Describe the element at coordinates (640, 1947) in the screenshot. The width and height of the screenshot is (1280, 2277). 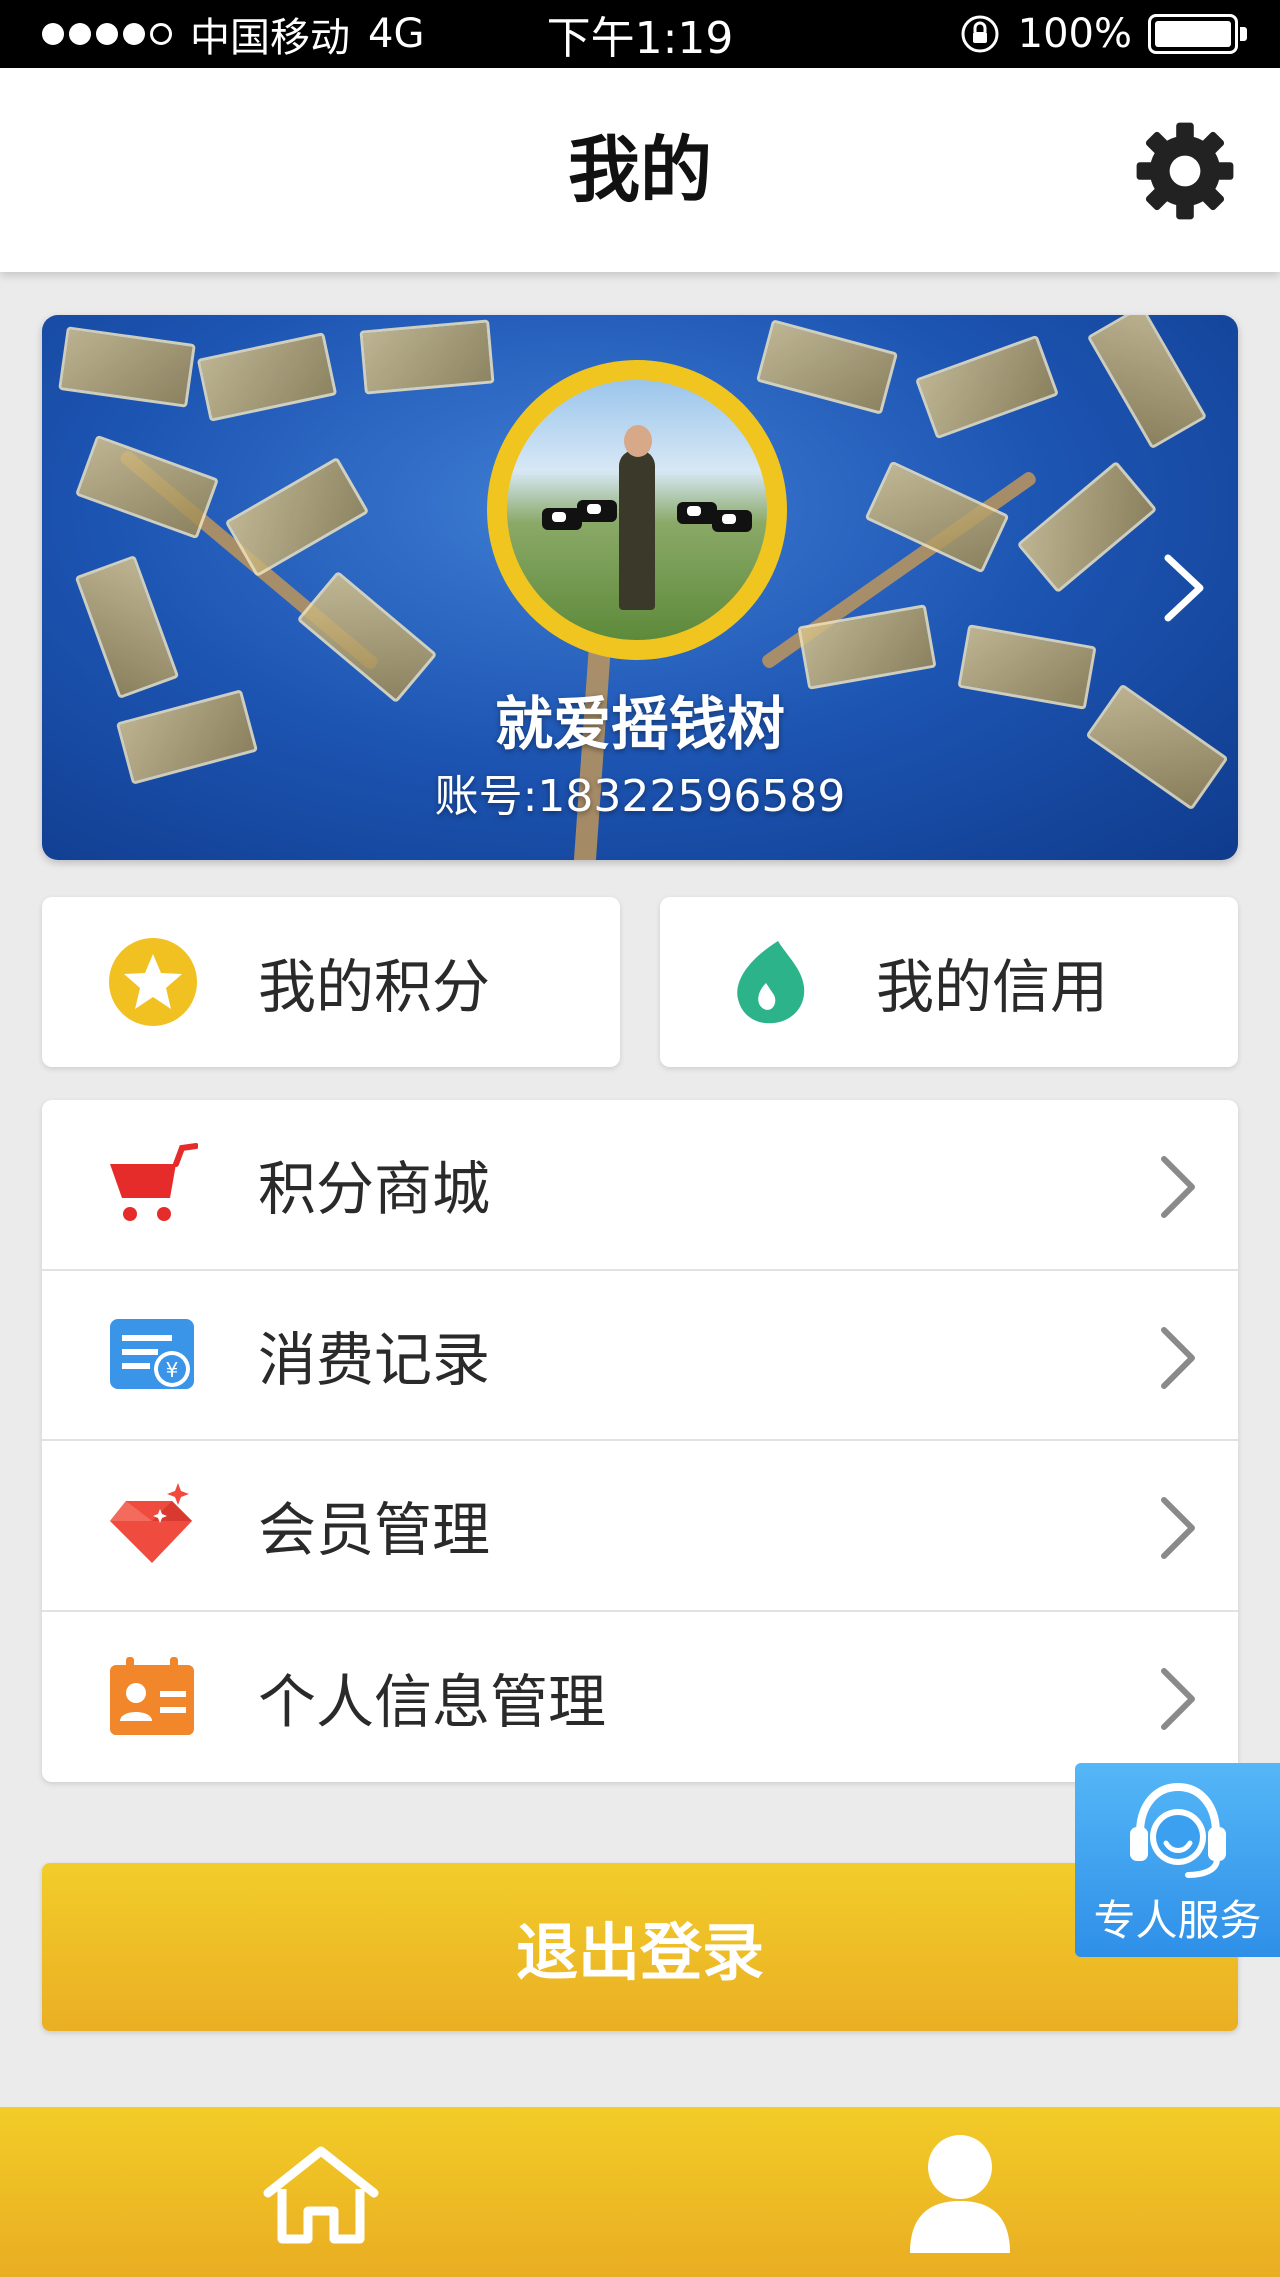
I see `logout-button: 退出登录` at that location.